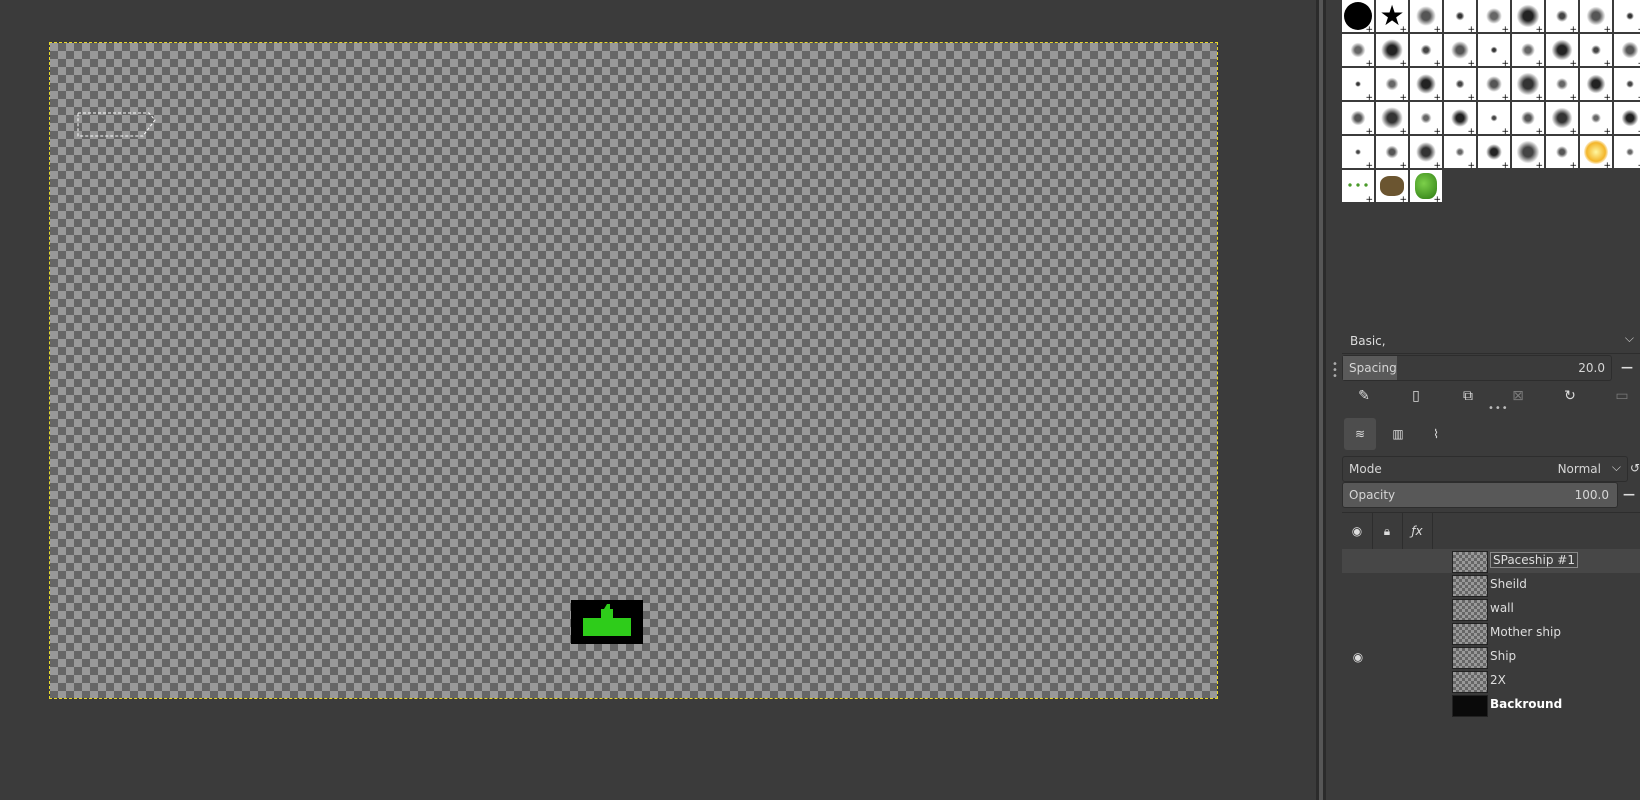 This screenshot has height=800, width=1640. I want to click on refresh-brushes-icon: ↻, so click(1570, 396).